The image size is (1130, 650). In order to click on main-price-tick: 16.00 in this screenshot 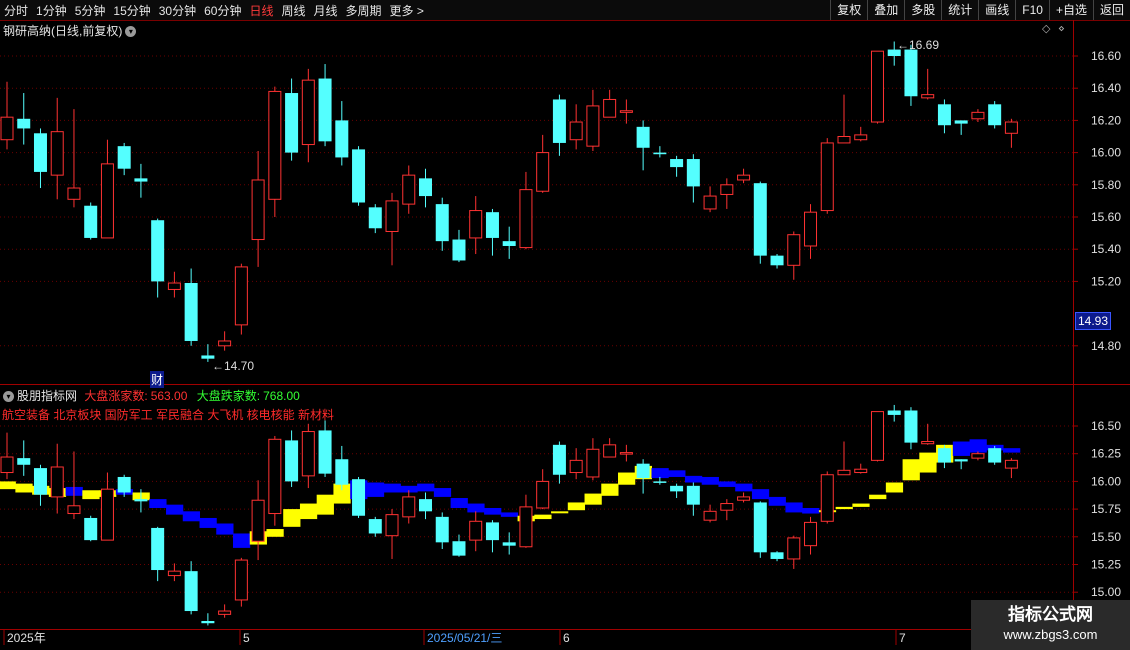, I will do `click(1106, 153)`.